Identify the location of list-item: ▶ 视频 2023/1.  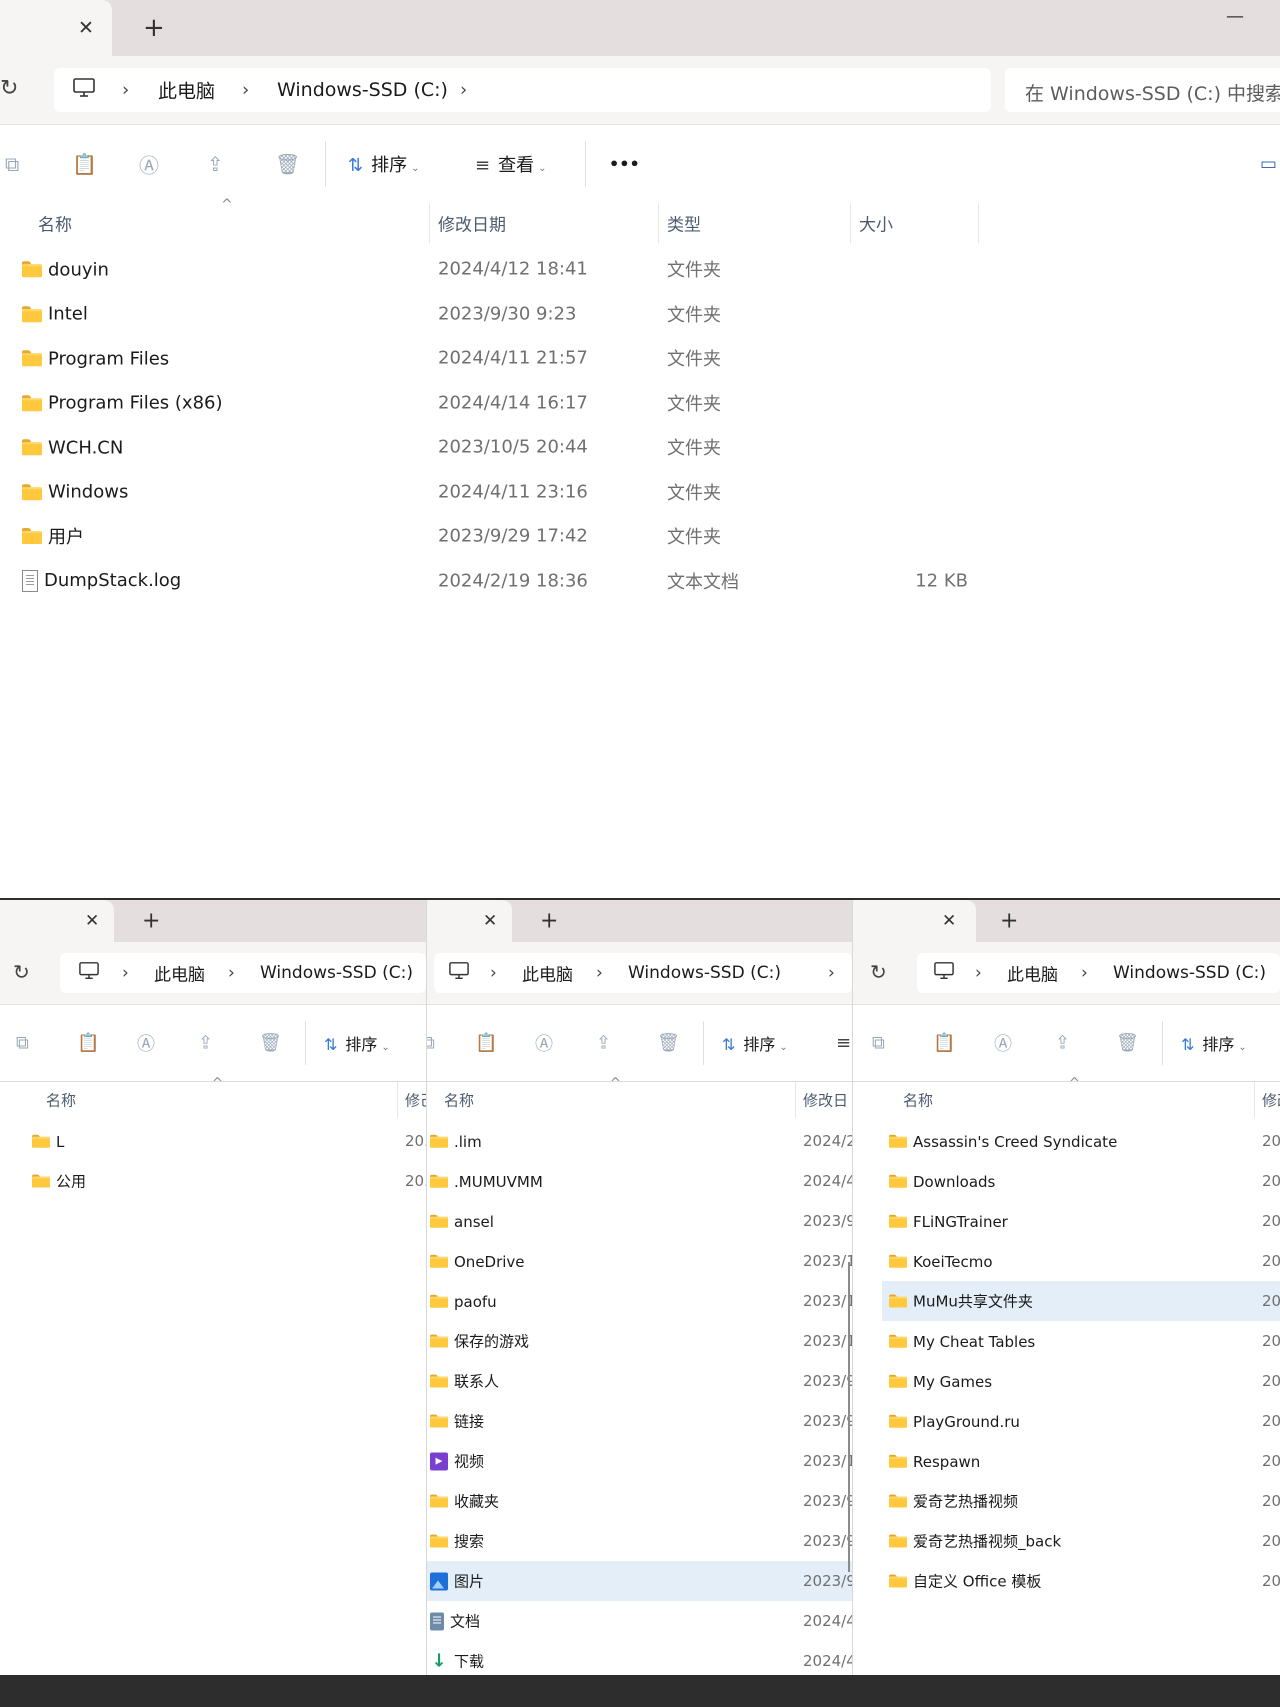
(639, 1461).